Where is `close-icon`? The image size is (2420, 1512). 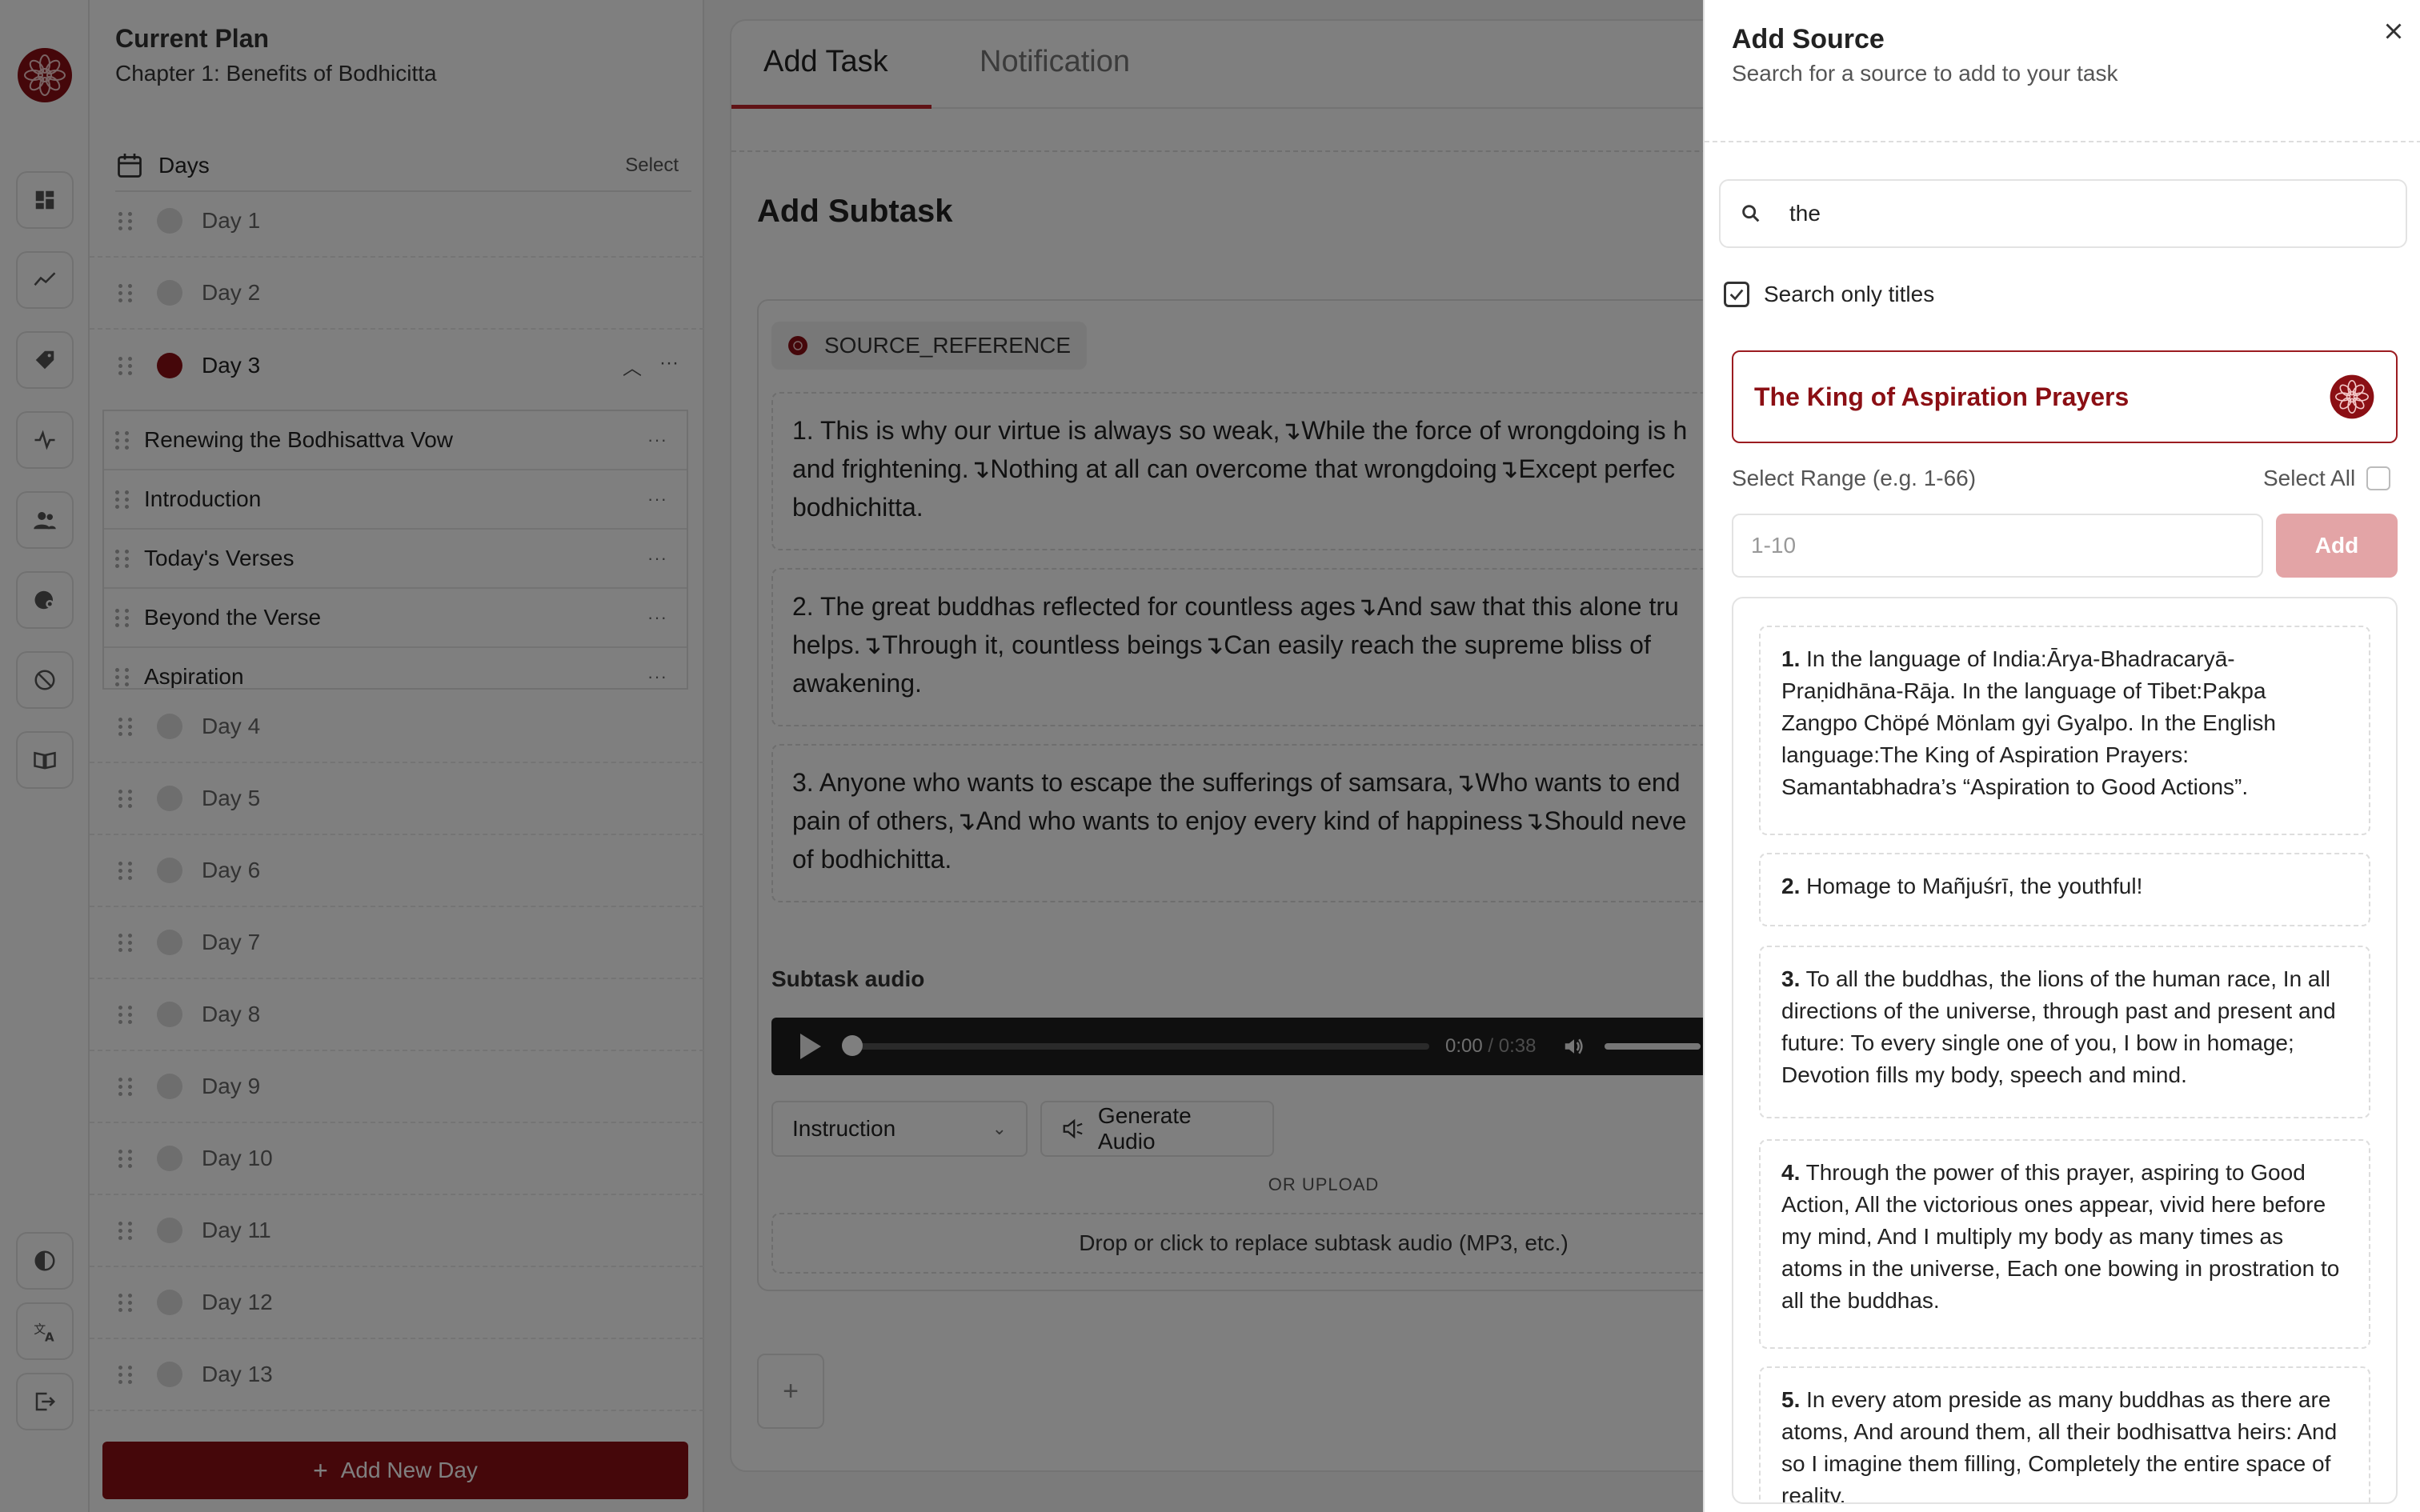
close-icon is located at coordinates (2393, 31).